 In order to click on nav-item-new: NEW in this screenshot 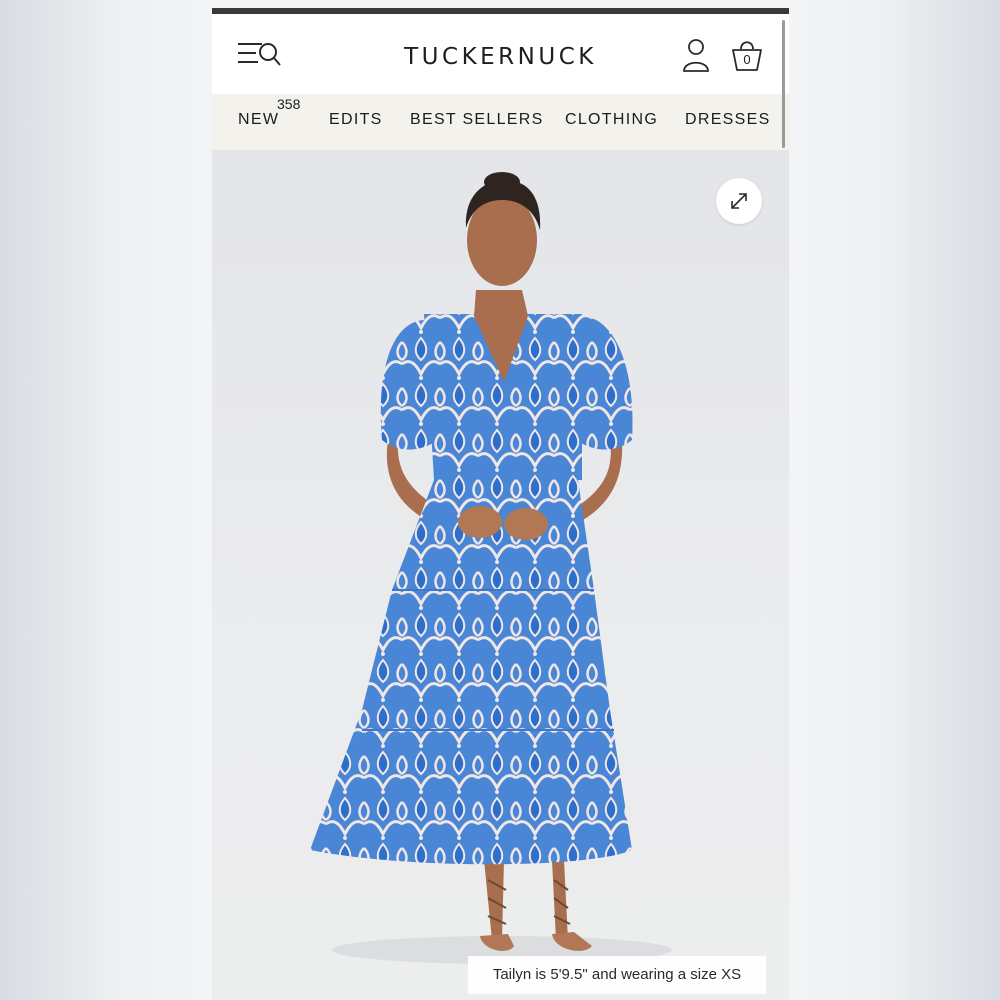, I will do `click(258, 120)`.